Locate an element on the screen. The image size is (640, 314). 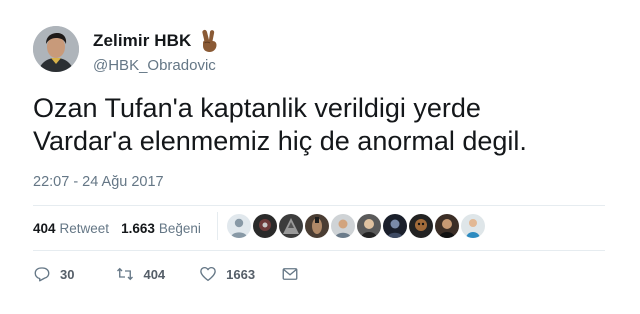
like-button: 1663 is located at coordinates (227, 274).